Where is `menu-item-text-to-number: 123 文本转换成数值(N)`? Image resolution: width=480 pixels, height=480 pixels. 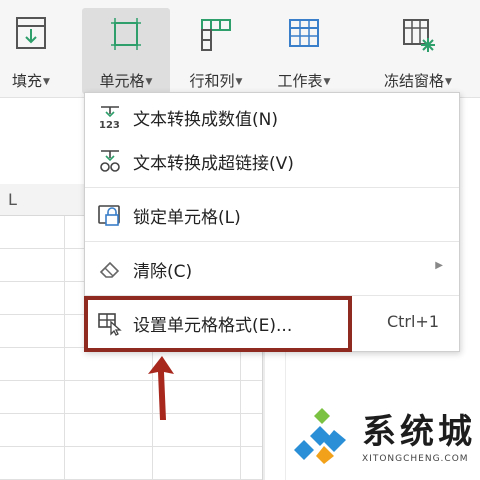 menu-item-text-to-number: 123 文本转换成数值(N) is located at coordinates (272, 117).